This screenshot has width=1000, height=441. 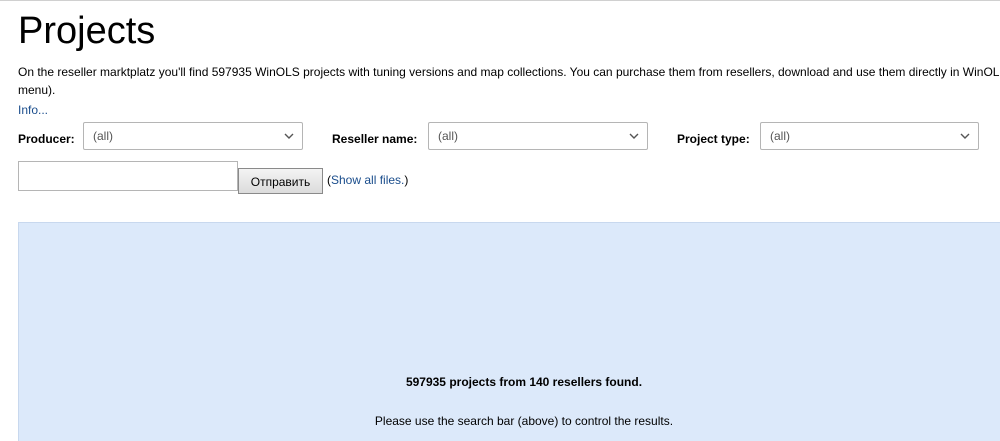 I want to click on producer-select: (all), so click(x=193, y=136).